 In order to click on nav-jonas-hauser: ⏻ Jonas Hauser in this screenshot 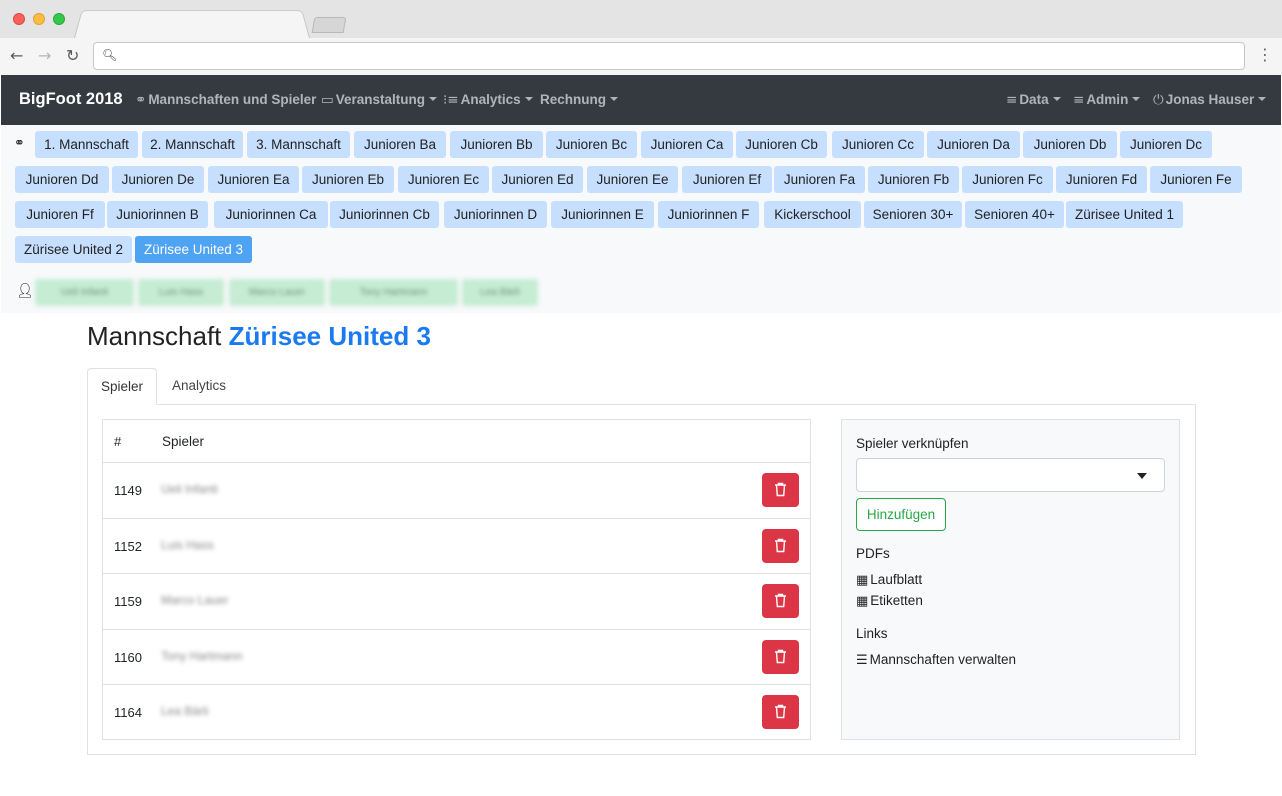, I will do `click(1210, 100)`.